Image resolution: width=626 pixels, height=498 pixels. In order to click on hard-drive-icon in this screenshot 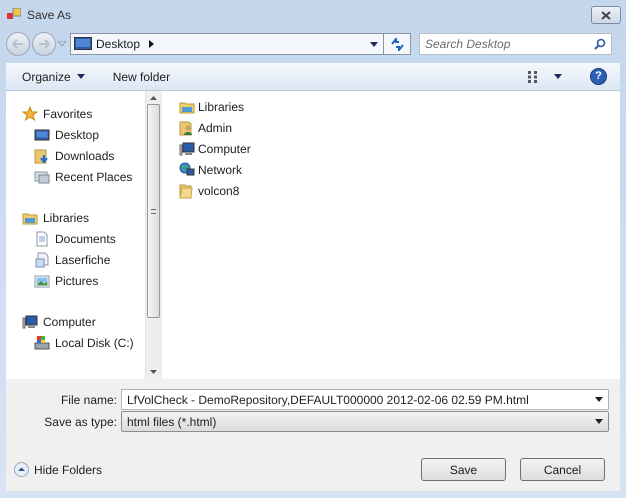, I will do `click(42, 342)`.